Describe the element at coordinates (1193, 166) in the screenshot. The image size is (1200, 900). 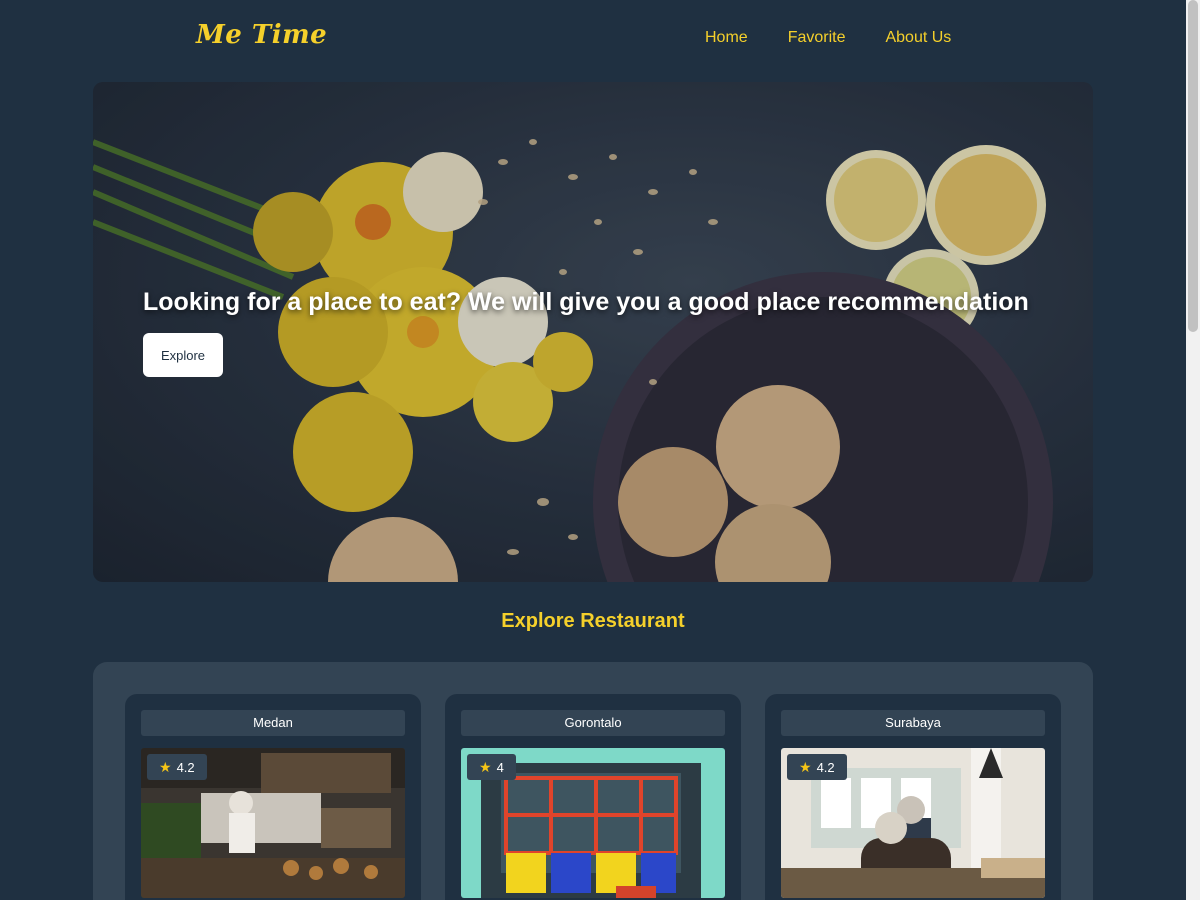
I see `scrollbar-thumb` at that location.